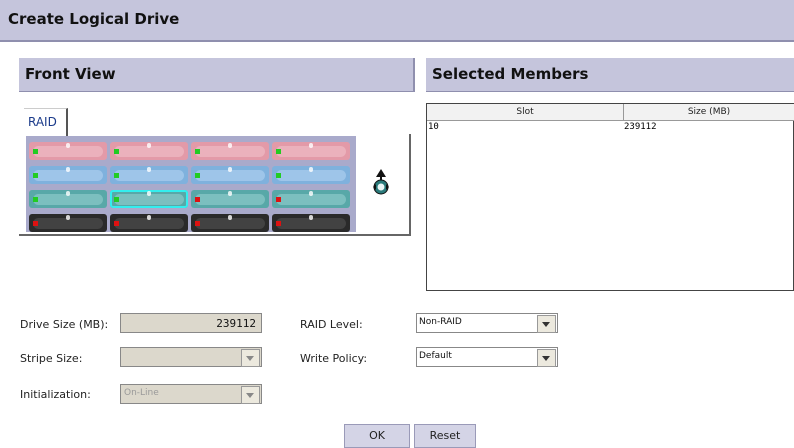  I want to click on raid-level-value: Non-RAID, so click(440, 322).